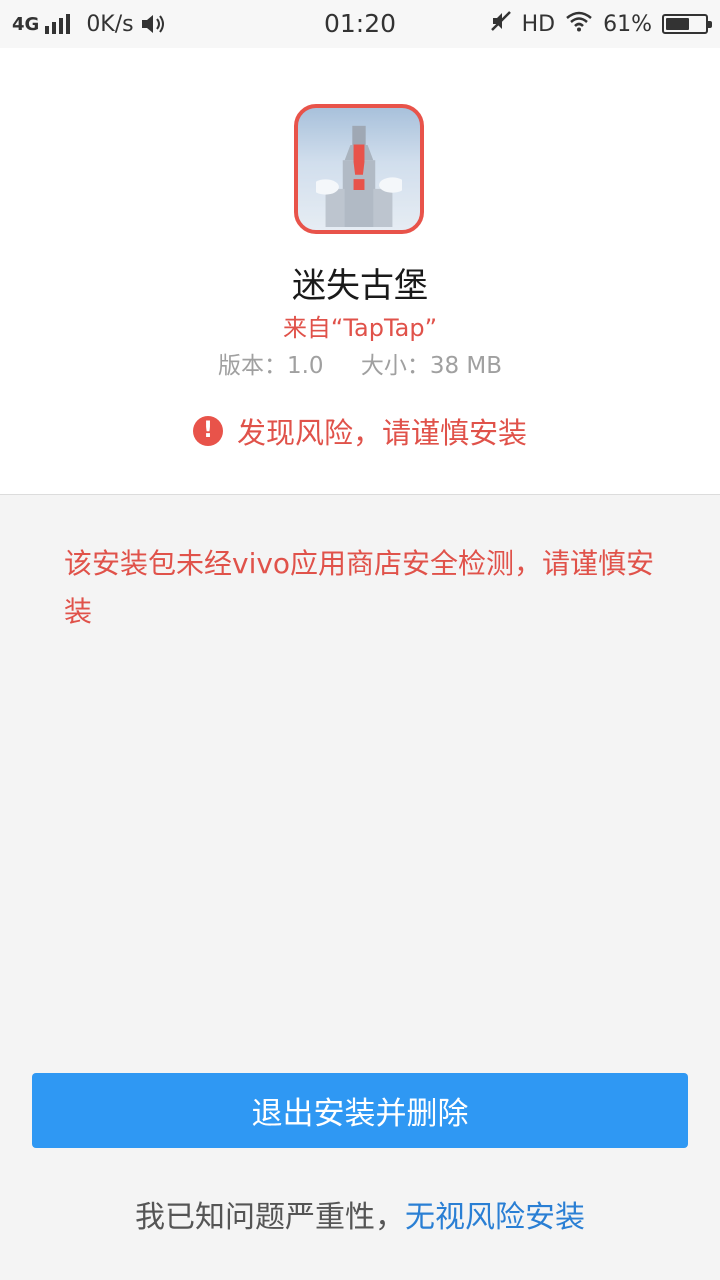  What do you see at coordinates (270, 1217) in the screenshot?
I see `notice-text: 我已知问题严重性，` at bounding box center [270, 1217].